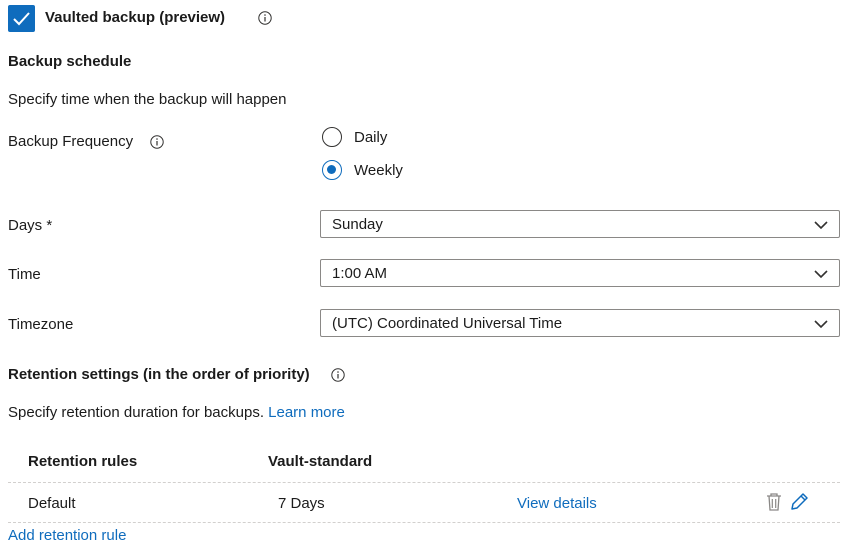  Describe the element at coordinates (580, 323) in the screenshot. I see `timezone-dropdown: (UTC) Coordinated Universal Time` at that location.